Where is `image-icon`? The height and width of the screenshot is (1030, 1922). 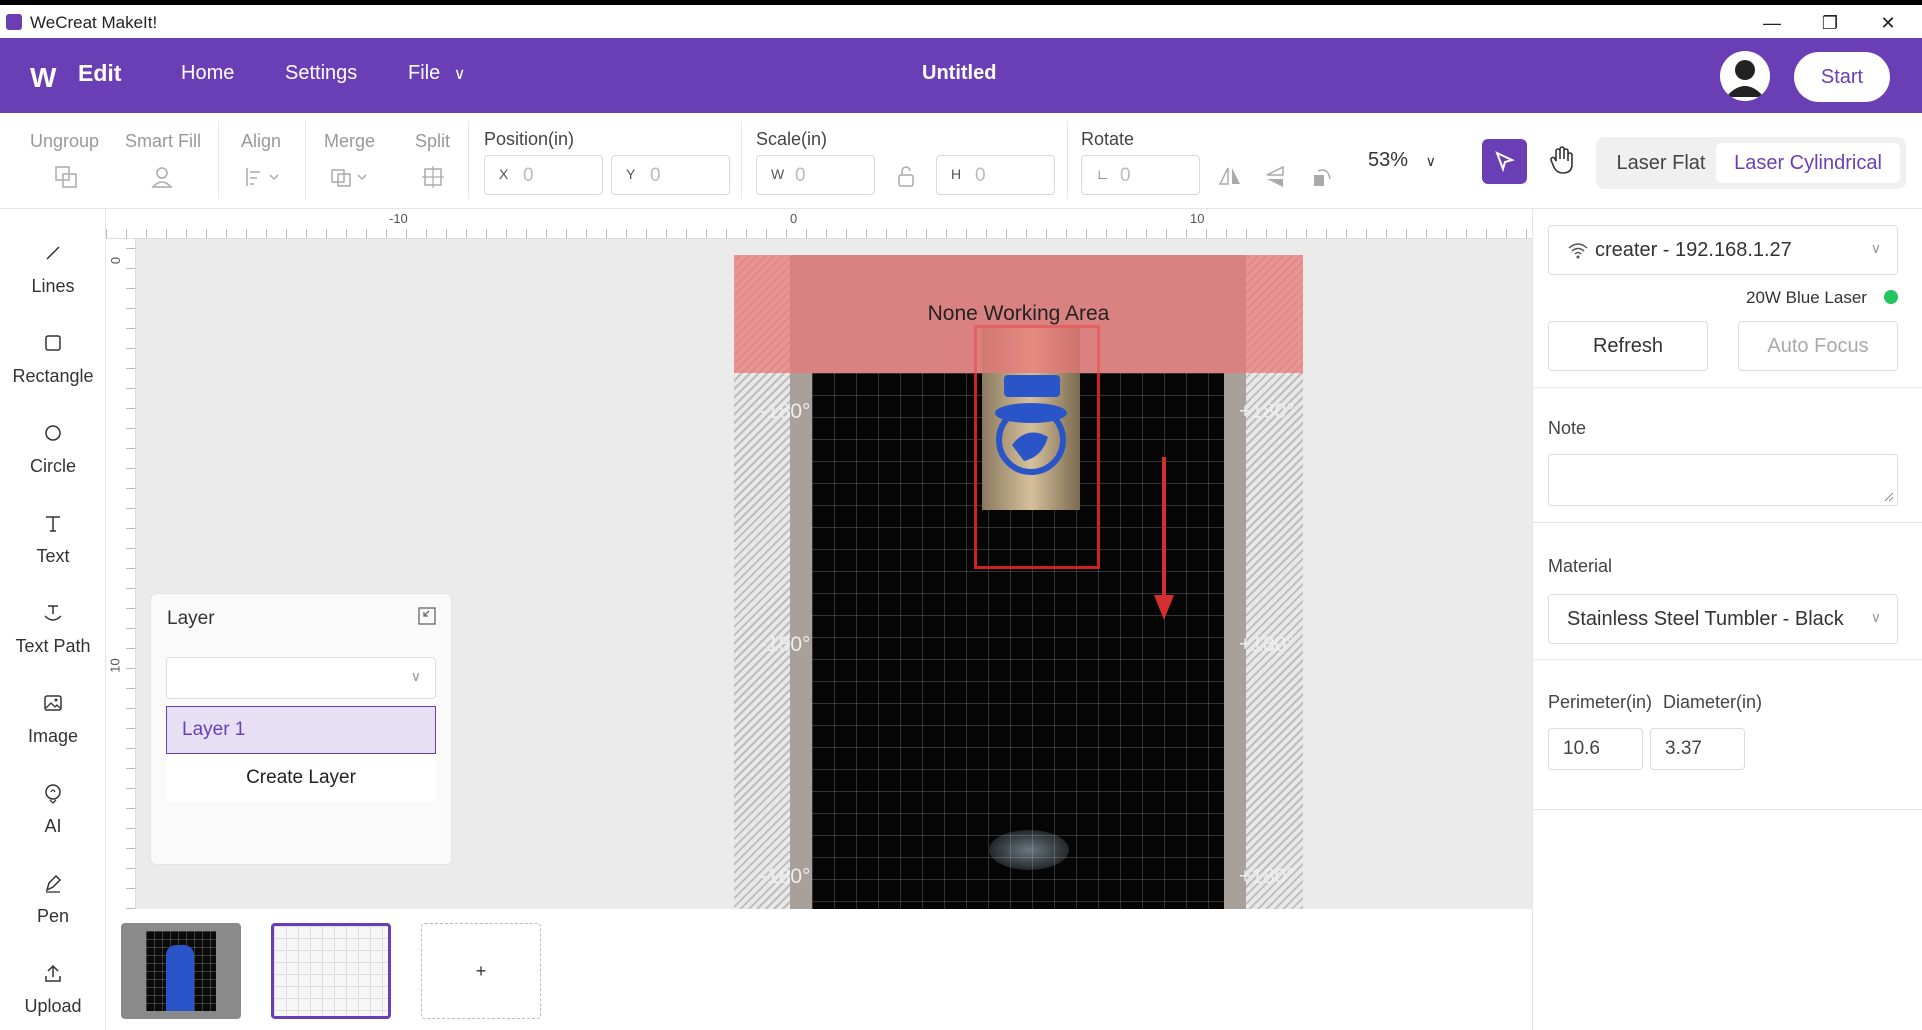
image-icon is located at coordinates (53, 704).